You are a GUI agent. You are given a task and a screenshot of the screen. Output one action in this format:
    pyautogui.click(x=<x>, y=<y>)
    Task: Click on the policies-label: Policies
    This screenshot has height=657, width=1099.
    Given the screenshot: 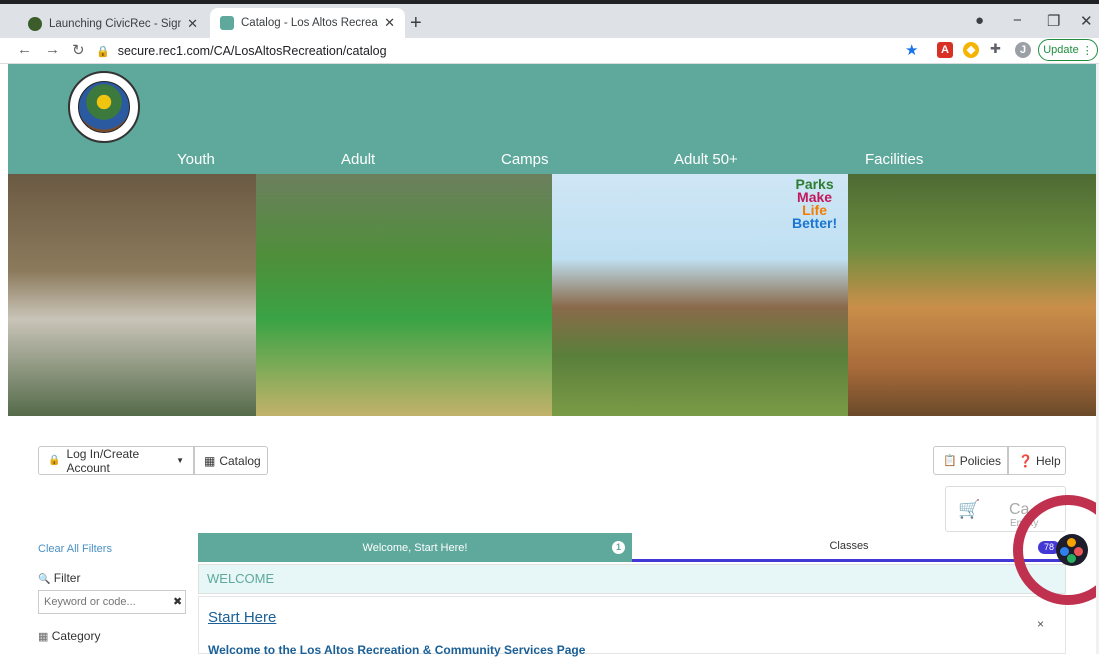 What is the action you would take?
    pyautogui.click(x=980, y=460)
    